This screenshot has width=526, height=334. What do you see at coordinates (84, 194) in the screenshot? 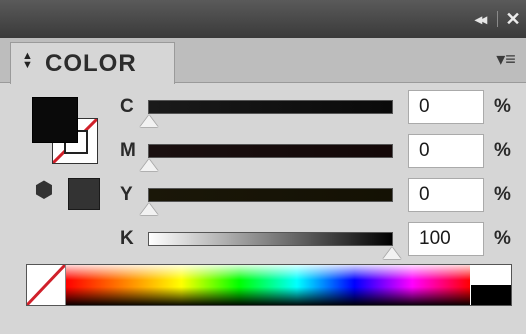
I see `out-of-gamut-swatch` at bounding box center [84, 194].